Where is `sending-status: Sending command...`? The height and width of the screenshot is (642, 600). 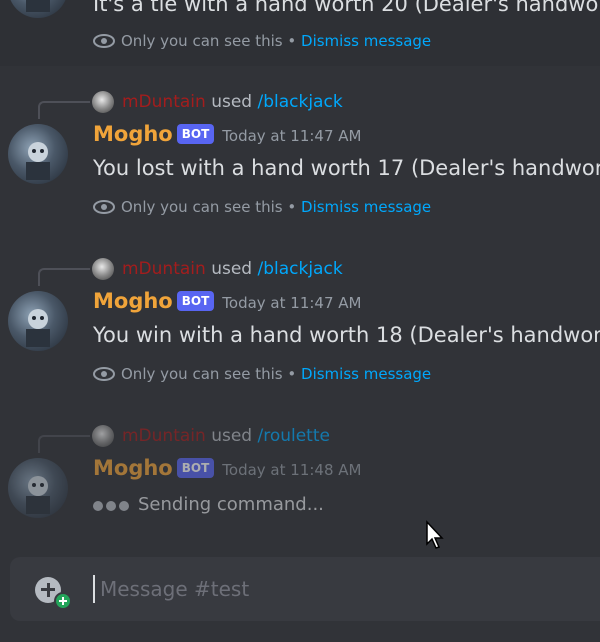 sending-status: Sending command... is located at coordinates (208, 505).